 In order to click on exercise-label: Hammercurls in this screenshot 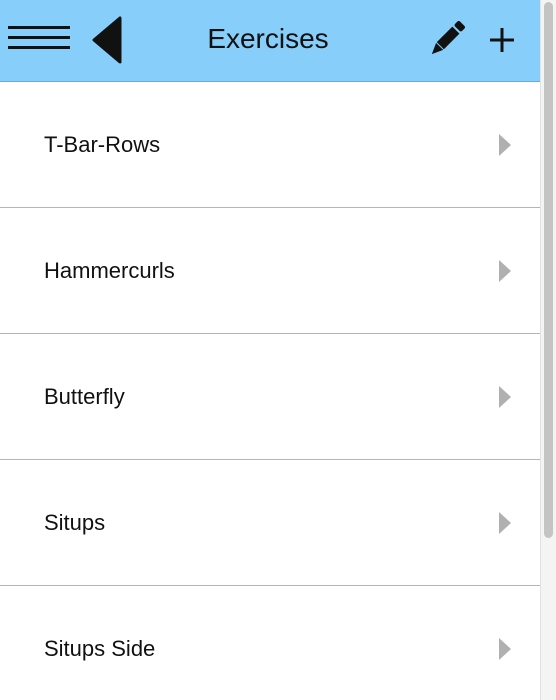, I will do `click(109, 270)`.